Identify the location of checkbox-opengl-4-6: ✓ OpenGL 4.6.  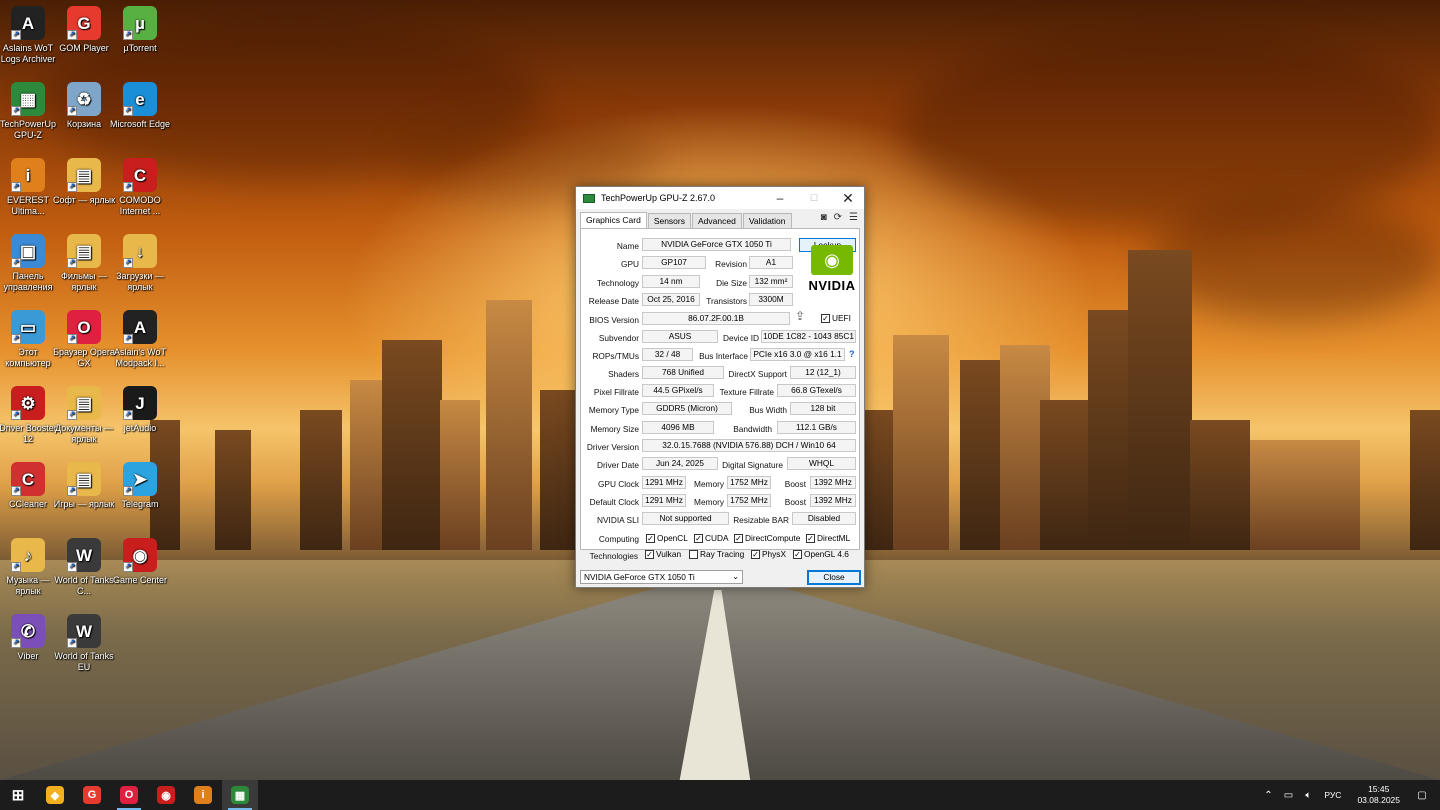
(821, 554).